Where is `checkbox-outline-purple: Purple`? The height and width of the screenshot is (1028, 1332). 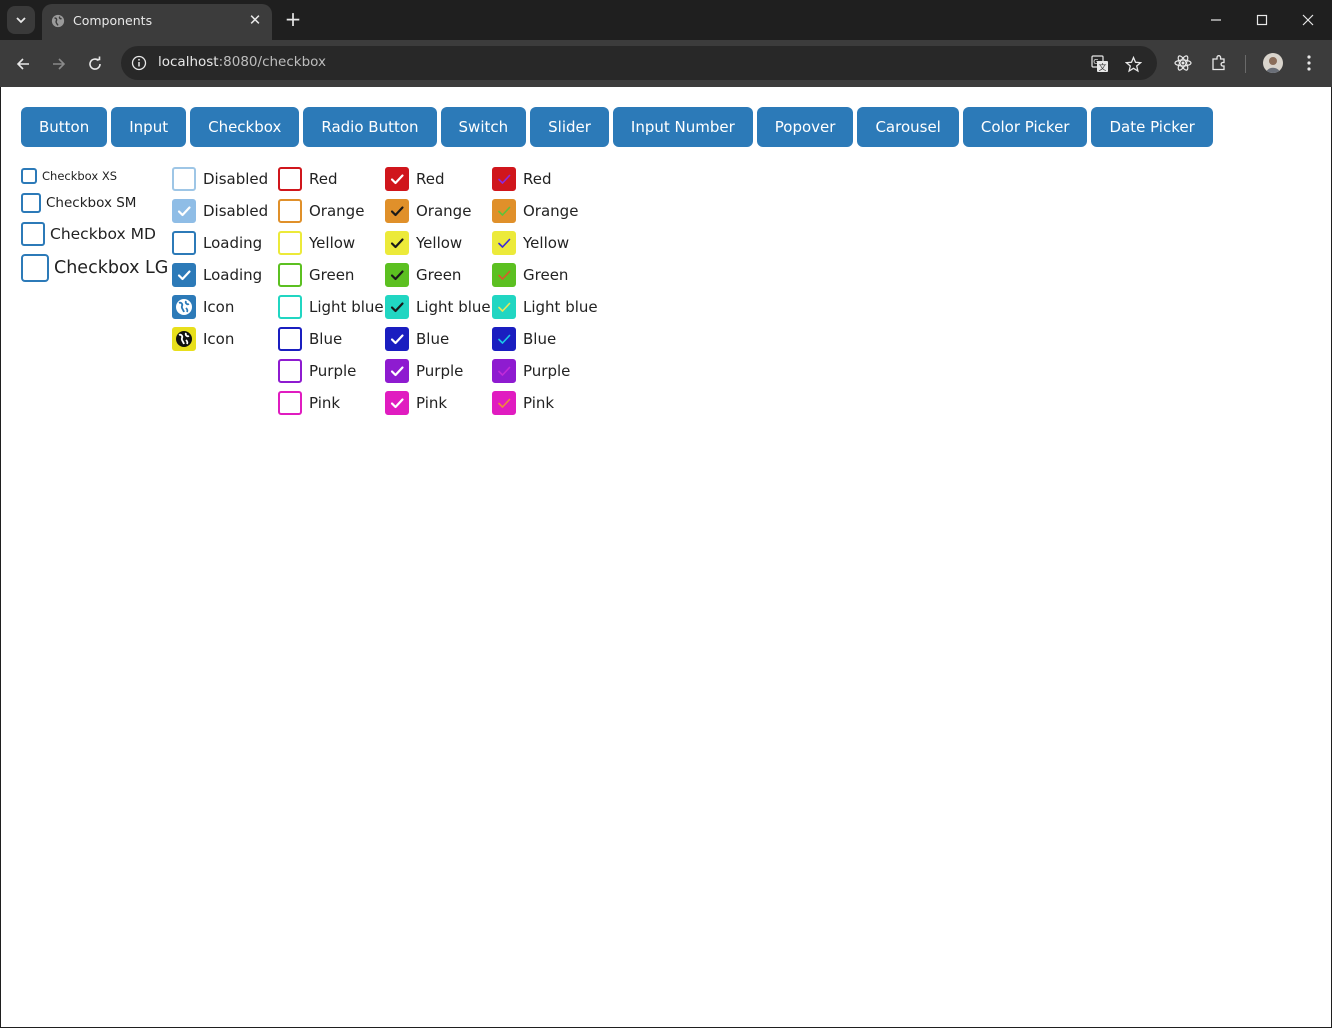
checkbox-outline-purple: Purple is located at coordinates (317, 371).